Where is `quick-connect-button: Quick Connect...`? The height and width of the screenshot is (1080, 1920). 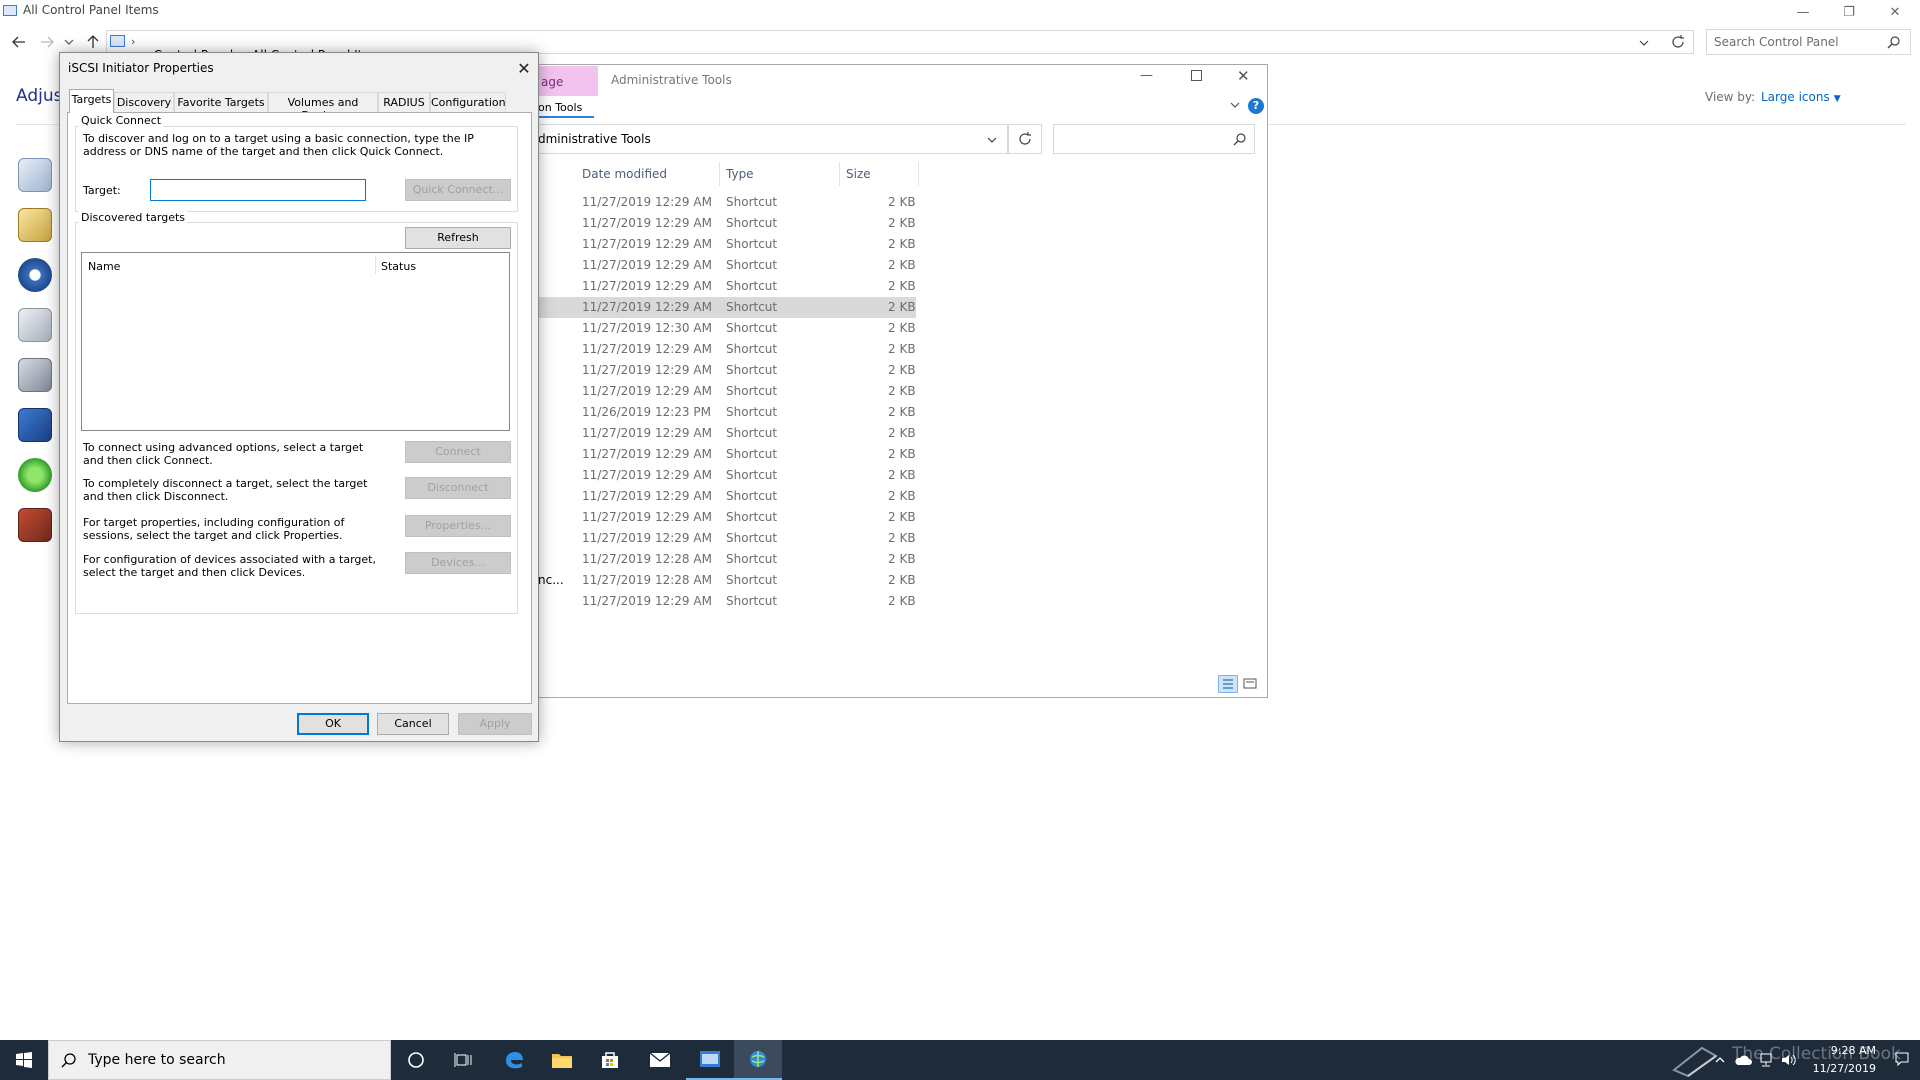
quick-connect-button: Quick Connect... is located at coordinates (458, 190).